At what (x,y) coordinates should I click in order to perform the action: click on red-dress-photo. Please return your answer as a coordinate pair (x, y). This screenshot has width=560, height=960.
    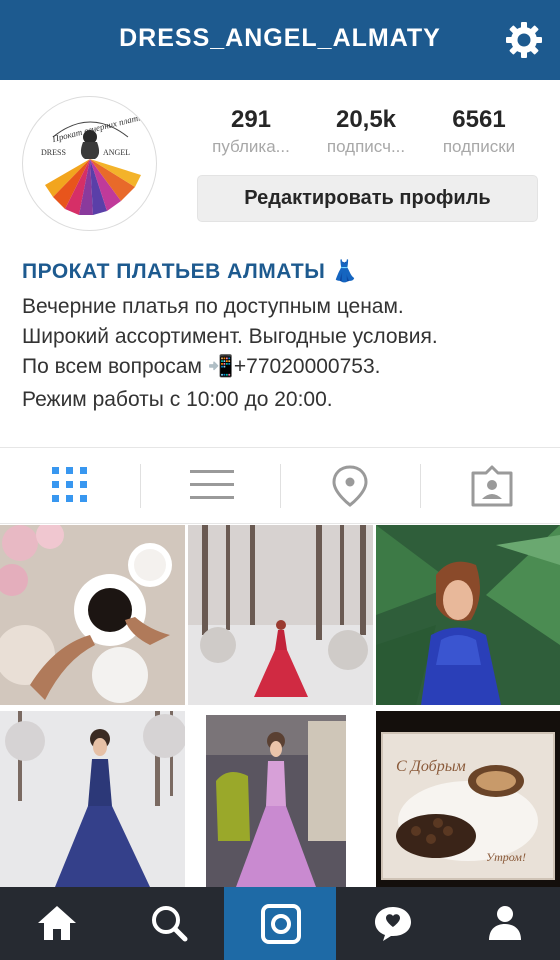
    Looking at the image, I should click on (280, 615).